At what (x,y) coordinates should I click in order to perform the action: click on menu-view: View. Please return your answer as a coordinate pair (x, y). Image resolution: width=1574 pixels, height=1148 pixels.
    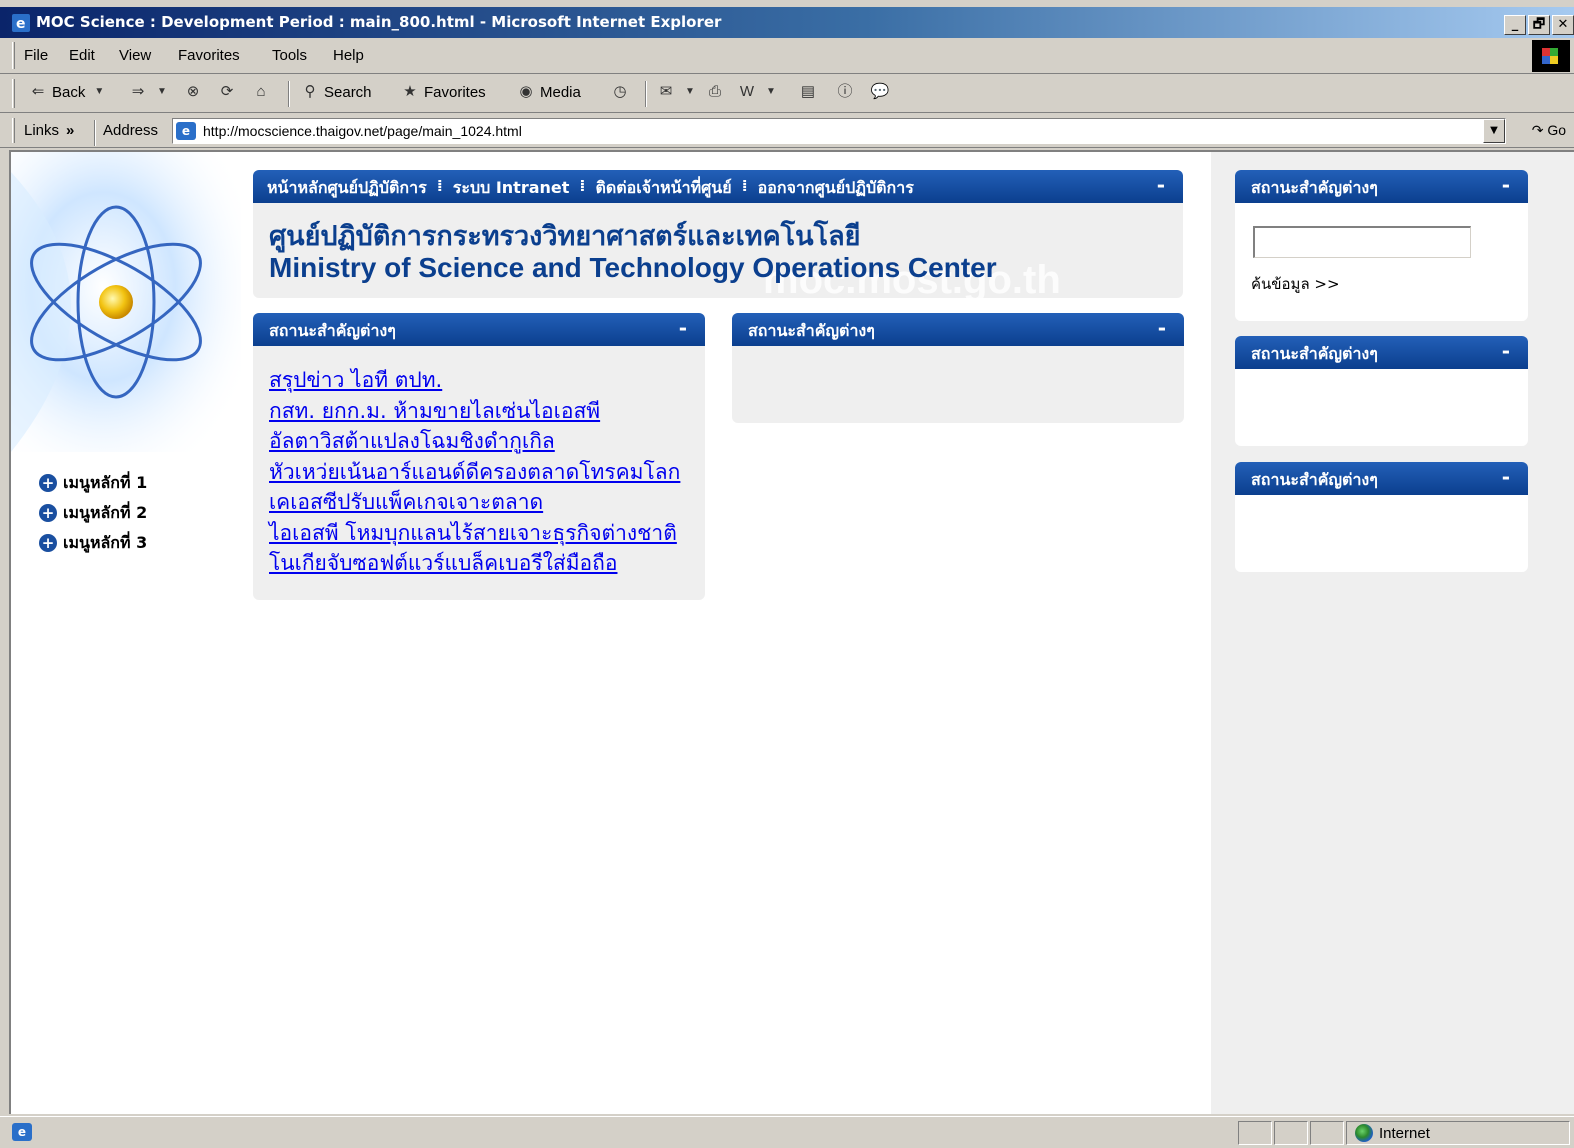
    Looking at the image, I should click on (135, 55).